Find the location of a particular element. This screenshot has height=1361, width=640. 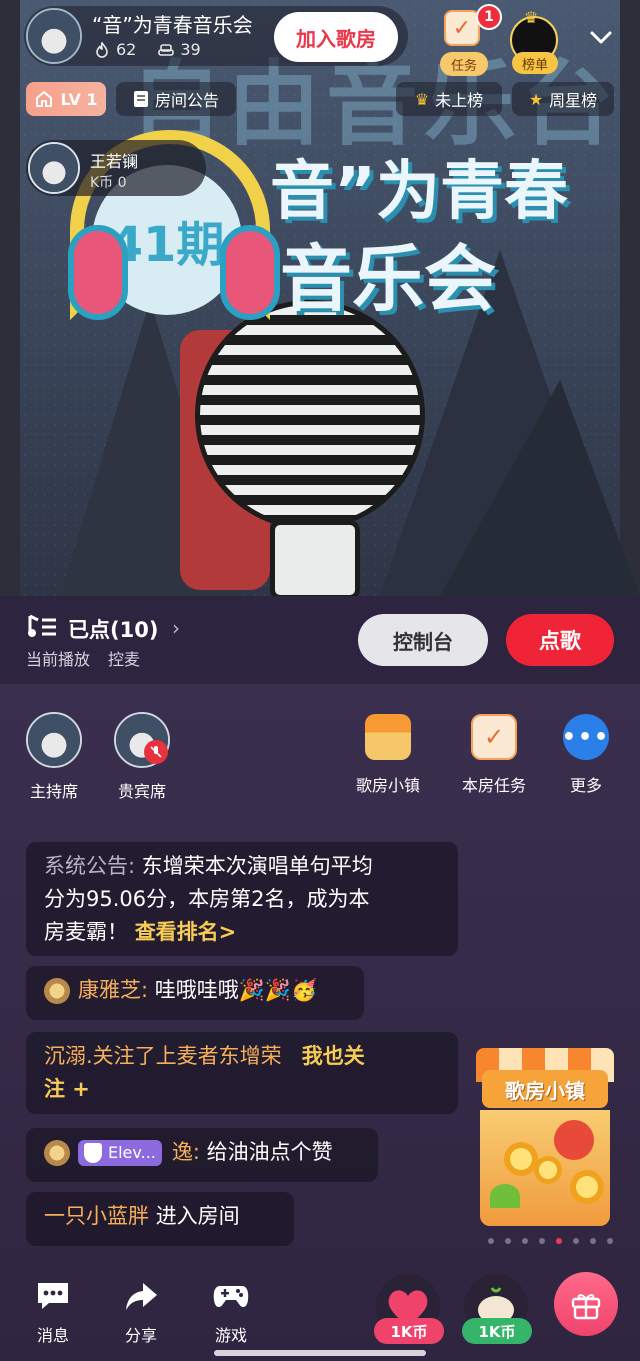

follow-too-link: 我也关 is located at coordinates (333, 1056).